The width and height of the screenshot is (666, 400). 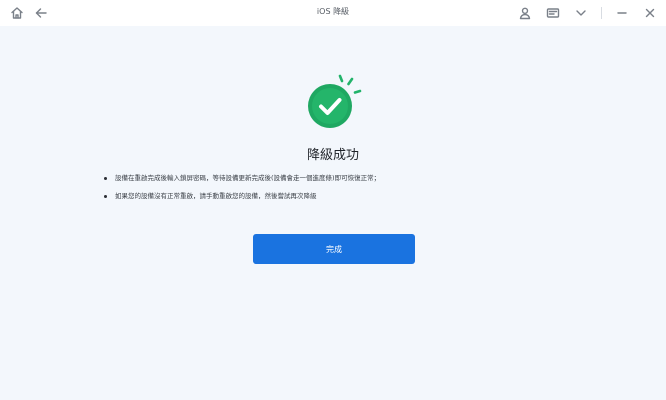 I want to click on title-bar-right, so click(x=587, y=13).